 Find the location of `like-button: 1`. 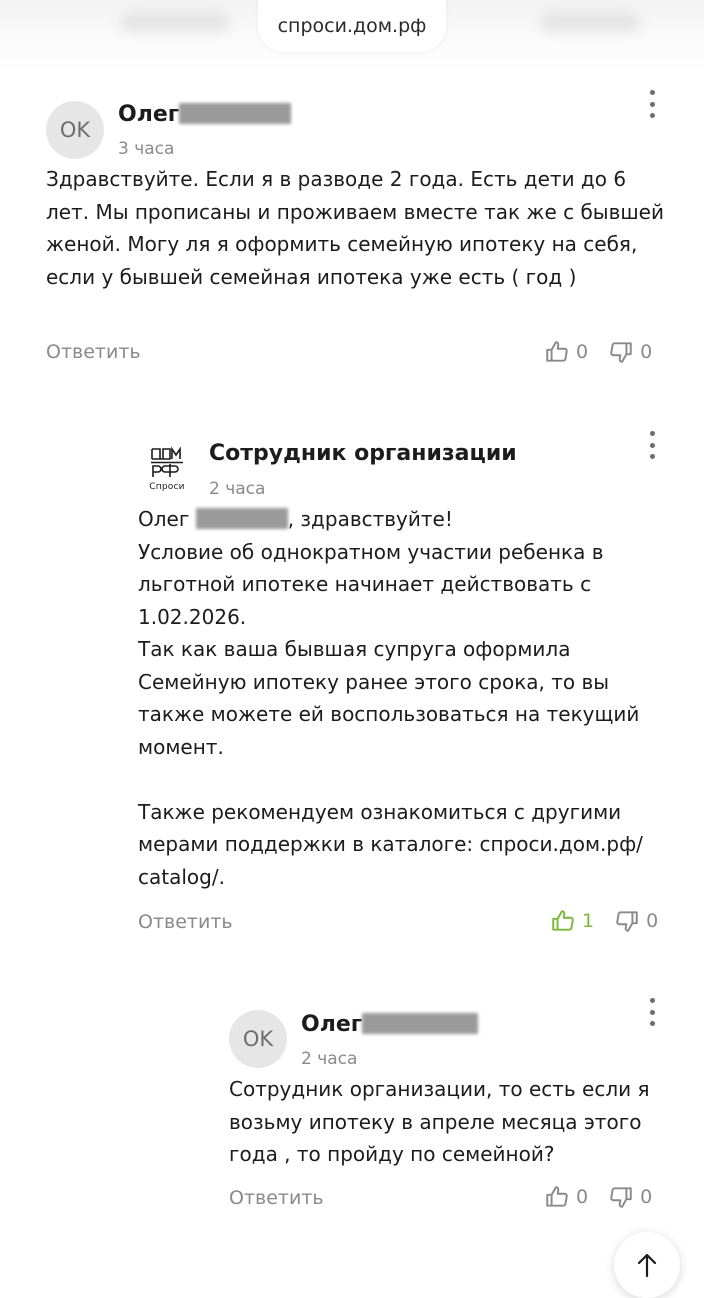

like-button: 1 is located at coordinates (572, 921).